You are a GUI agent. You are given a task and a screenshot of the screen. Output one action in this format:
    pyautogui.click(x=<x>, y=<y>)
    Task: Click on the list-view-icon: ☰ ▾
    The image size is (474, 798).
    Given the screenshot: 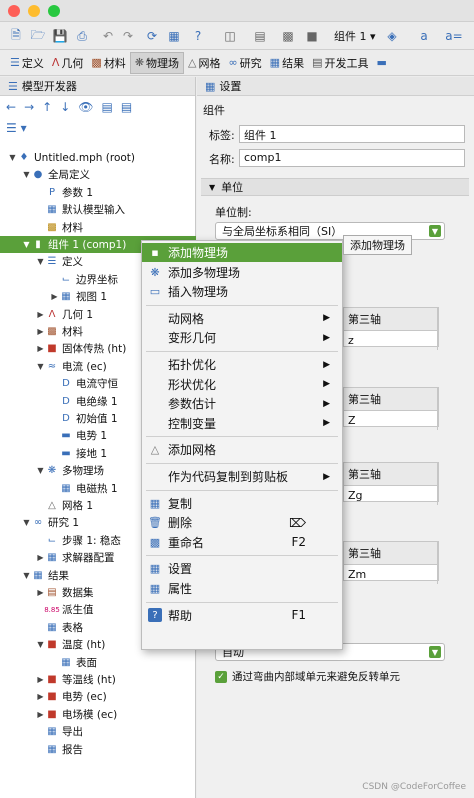 What is the action you would take?
    pyautogui.click(x=16, y=128)
    